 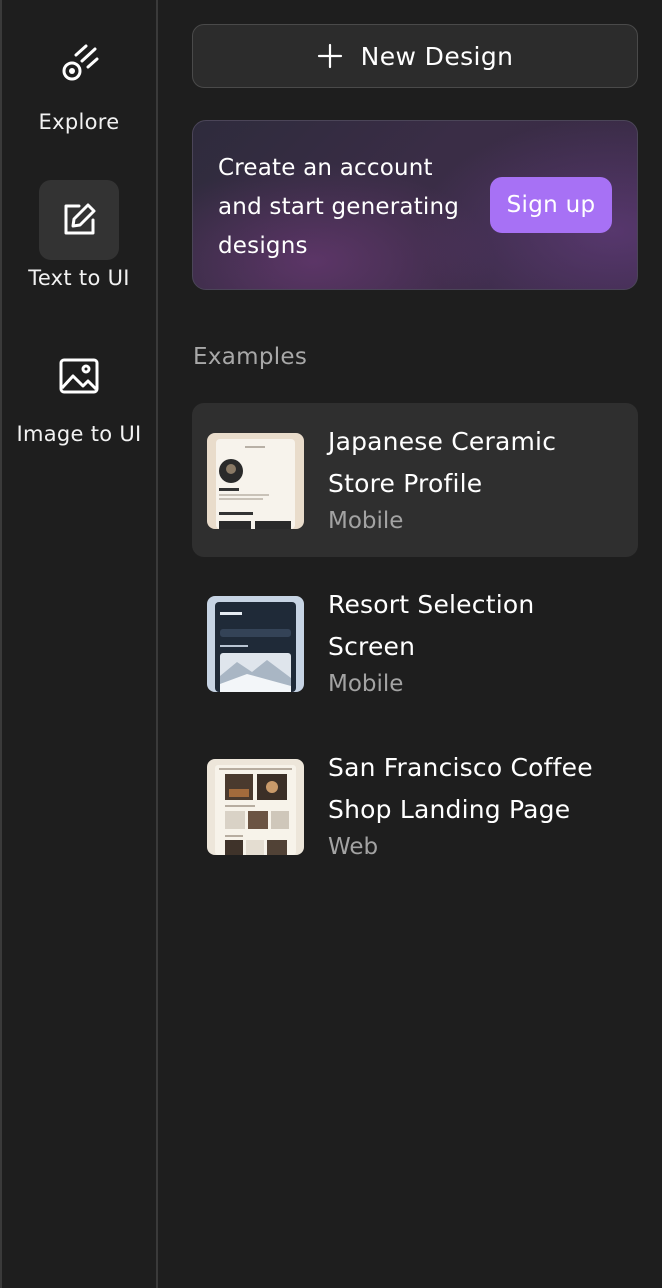 I want to click on example-type: Web, so click(x=353, y=847).